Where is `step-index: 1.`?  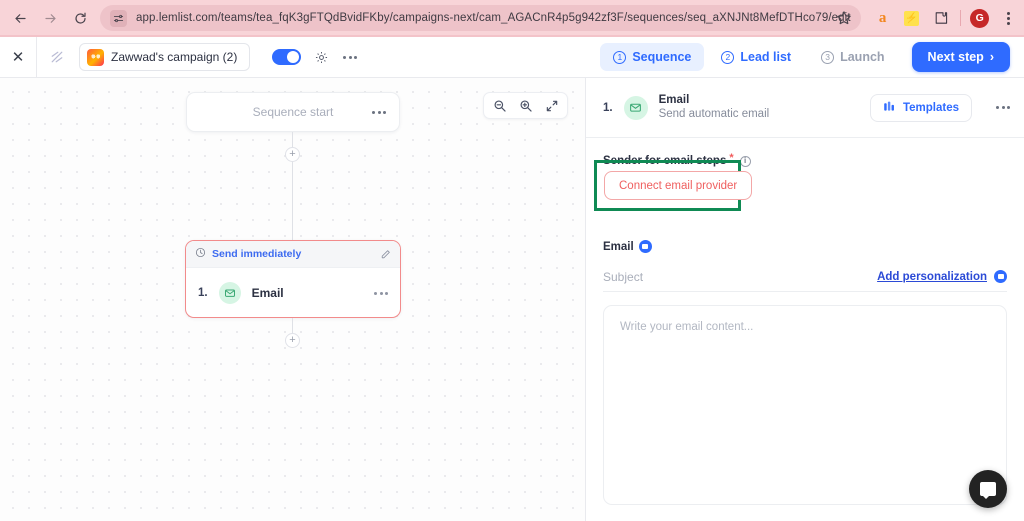
step-index: 1. is located at coordinates (203, 293).